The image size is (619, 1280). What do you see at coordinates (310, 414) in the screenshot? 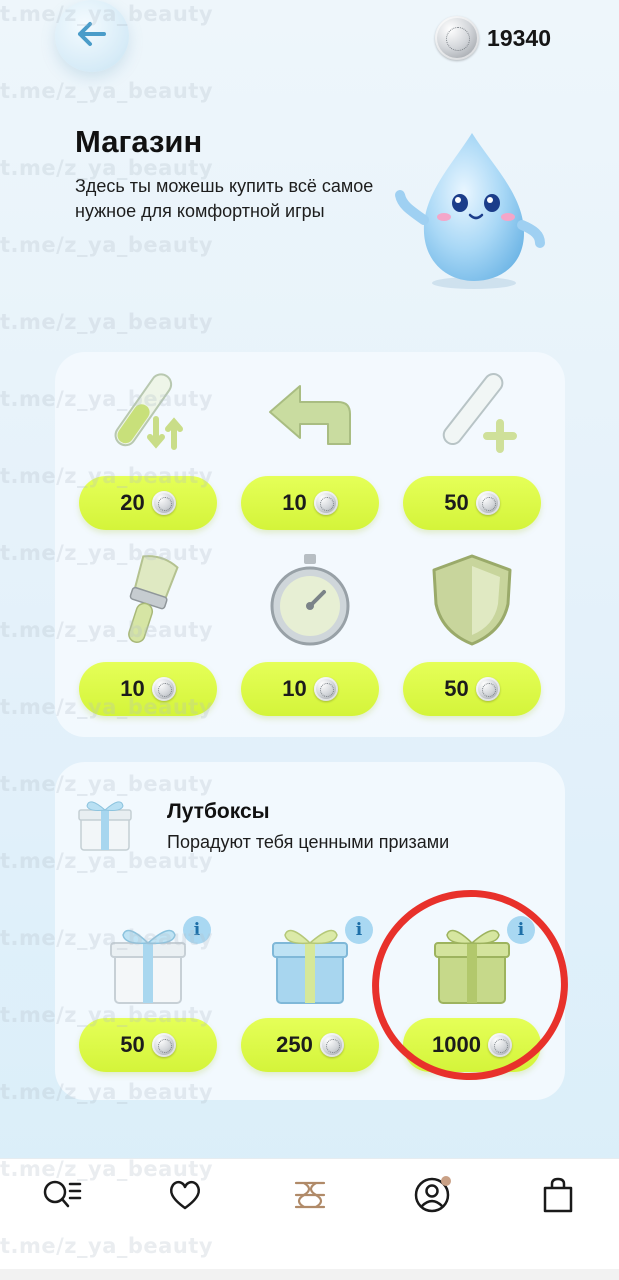
I see `undo-arrow-icon` at bounding box center [310, 414].